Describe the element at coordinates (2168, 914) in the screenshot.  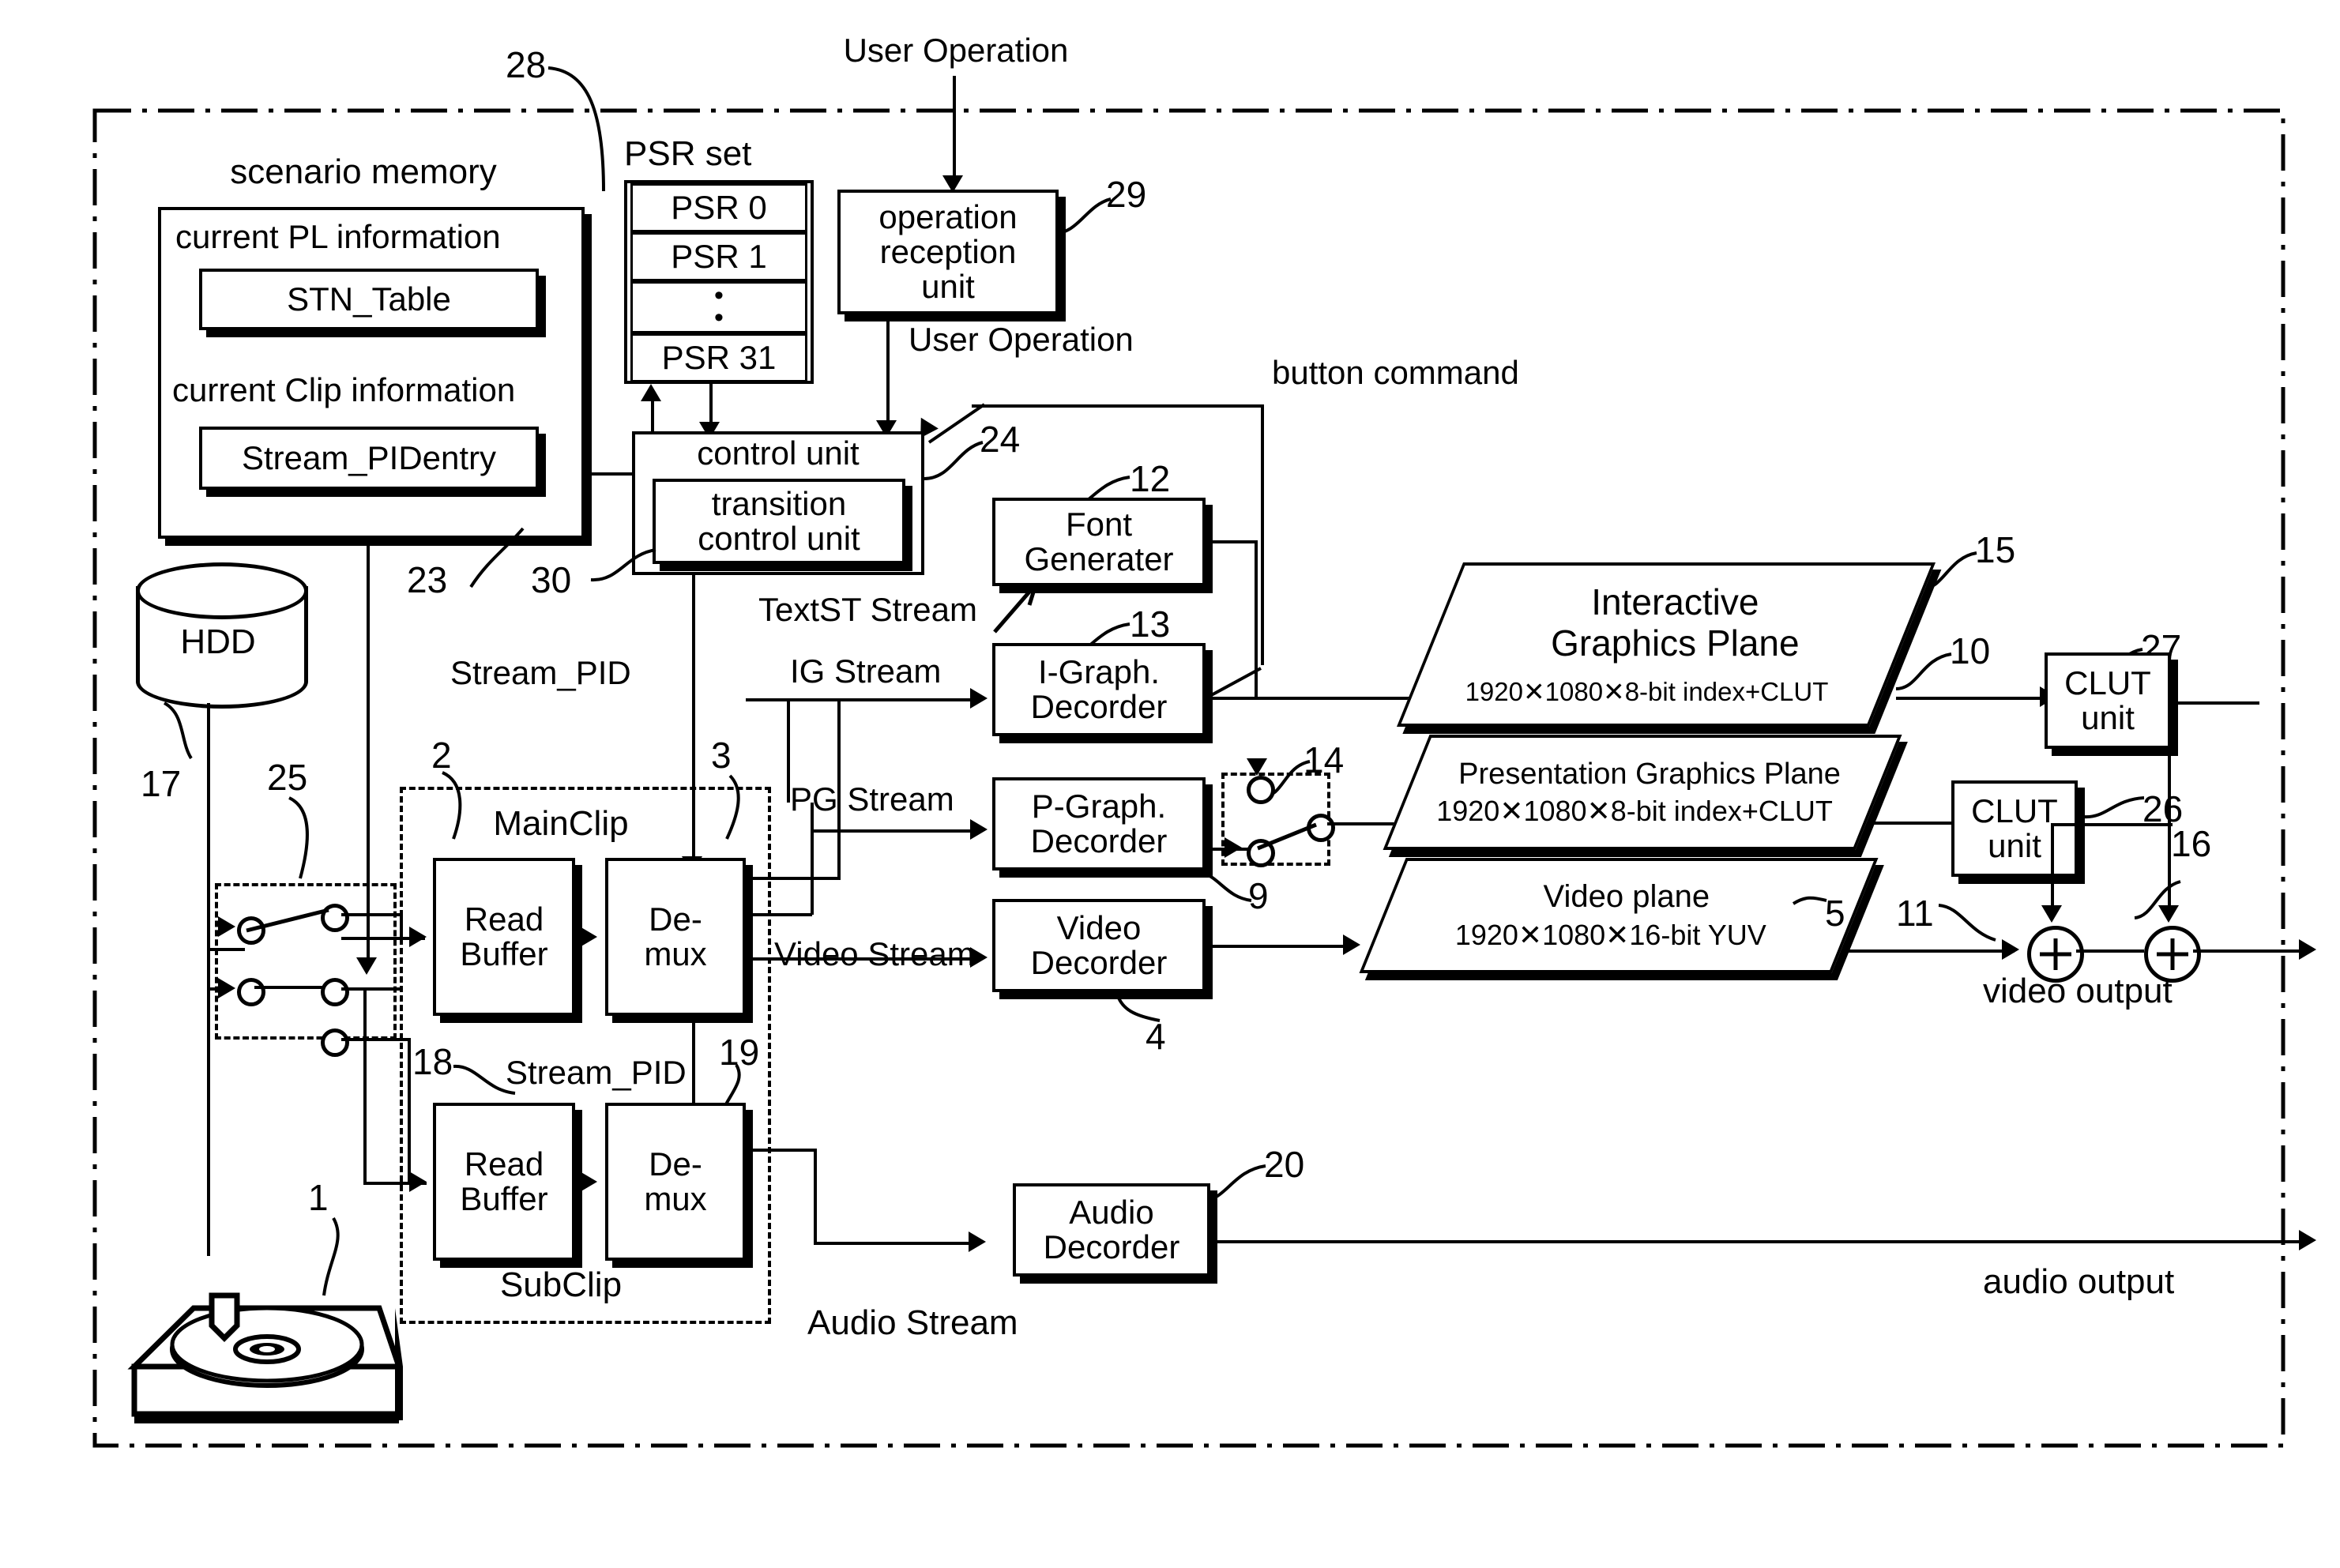
I see `adder2-top-arrowhead` at that location.